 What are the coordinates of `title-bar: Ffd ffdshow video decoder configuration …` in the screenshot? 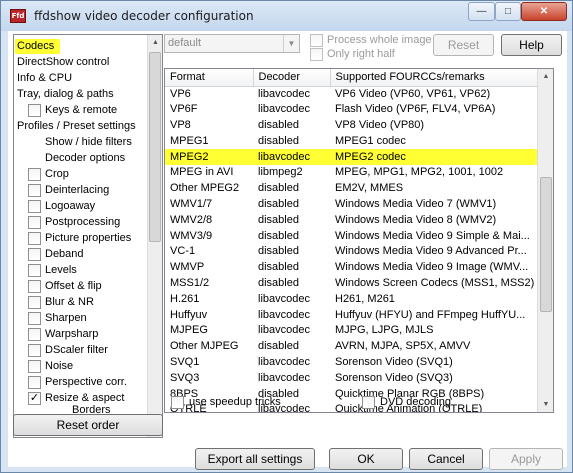 It's located at (286, 16).